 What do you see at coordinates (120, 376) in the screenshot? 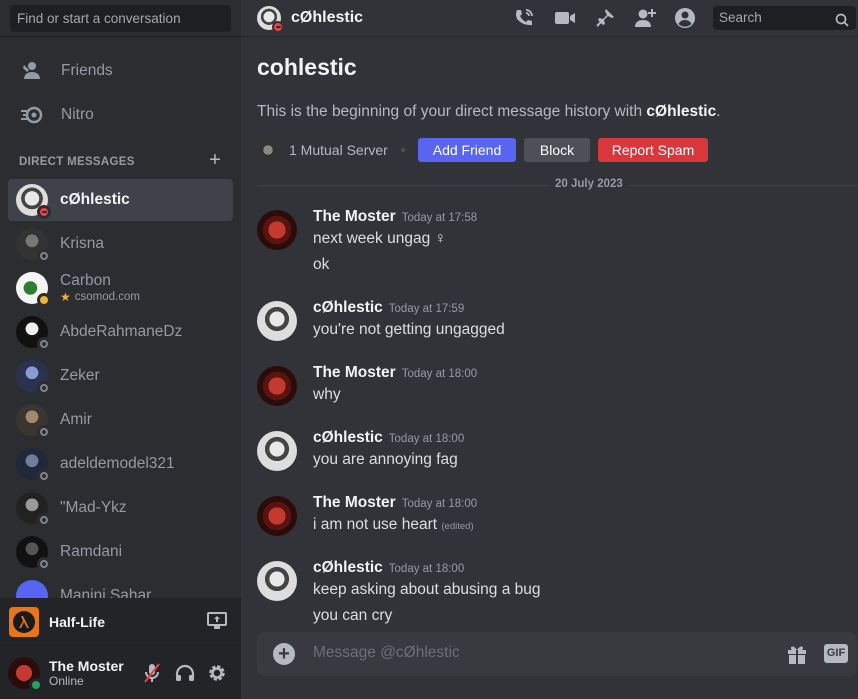
I see `dm-item-zeker: Zeker` at bounding box center [120, 376].